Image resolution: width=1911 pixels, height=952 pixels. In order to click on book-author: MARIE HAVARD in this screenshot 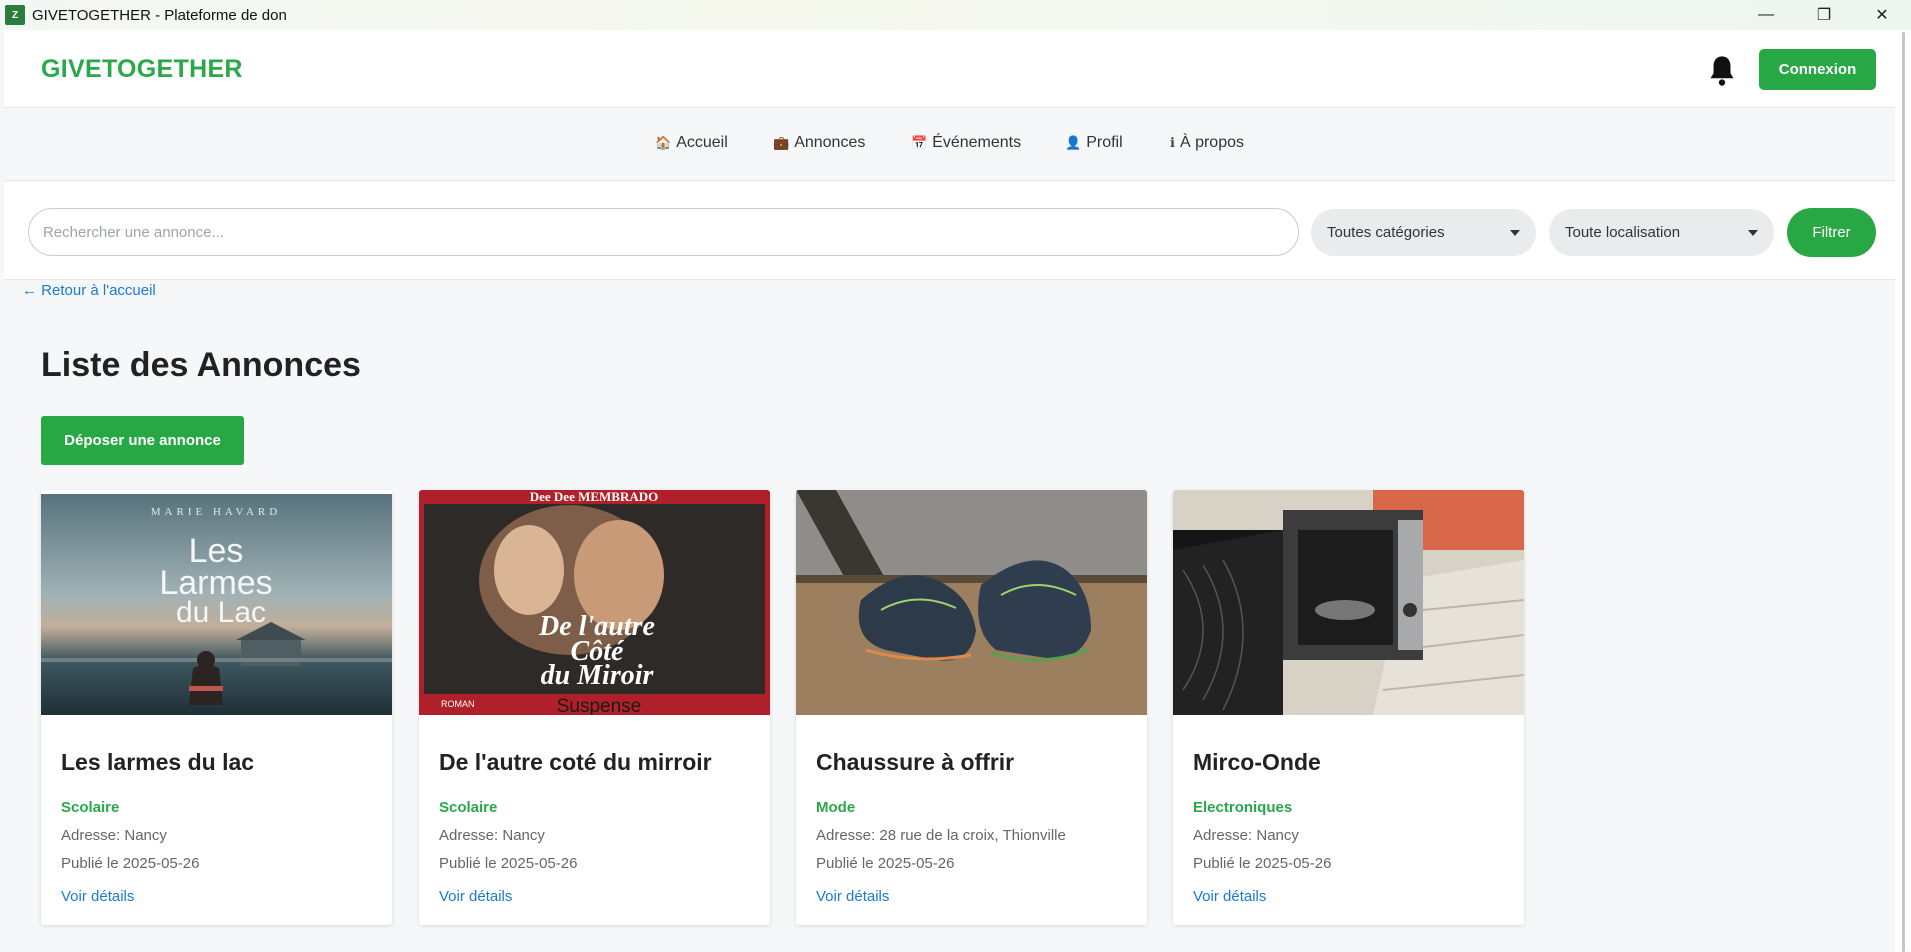, I will do `click(216, 512)`.